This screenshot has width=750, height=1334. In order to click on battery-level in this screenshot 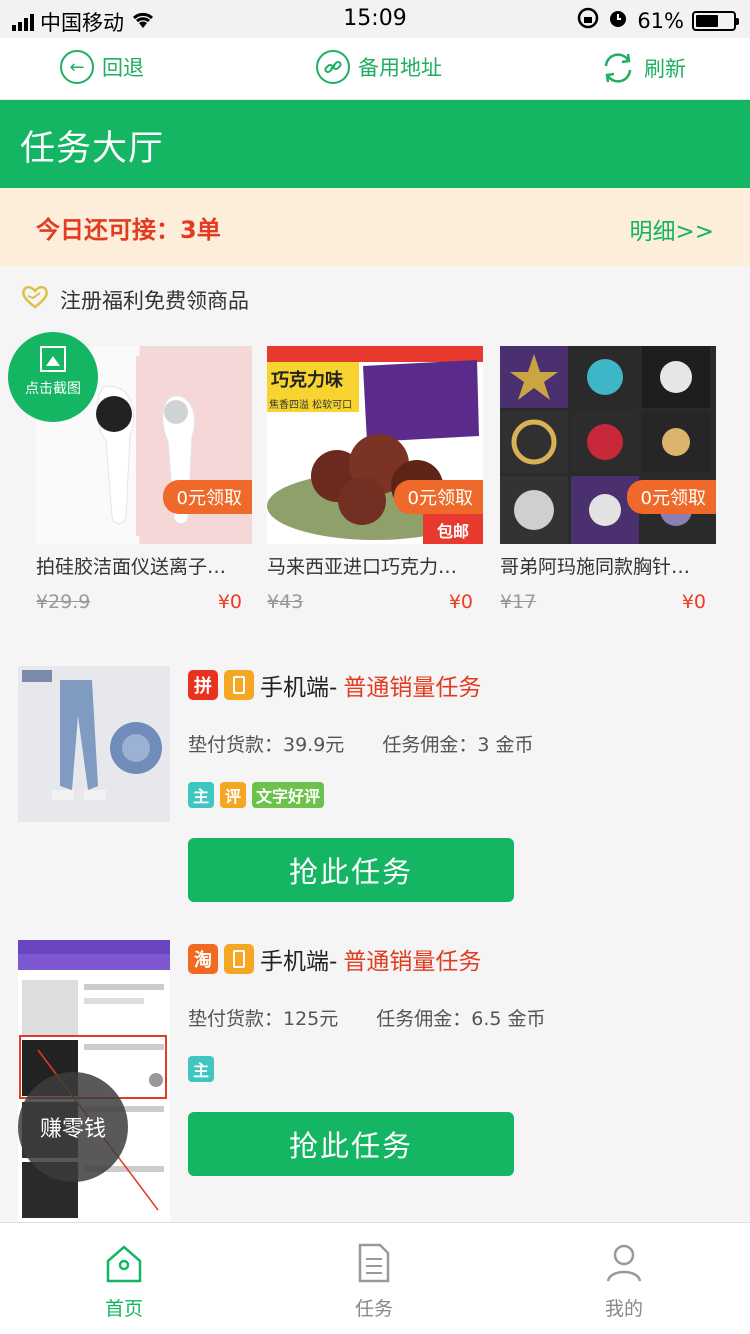, I will do `click(707, 20)`.